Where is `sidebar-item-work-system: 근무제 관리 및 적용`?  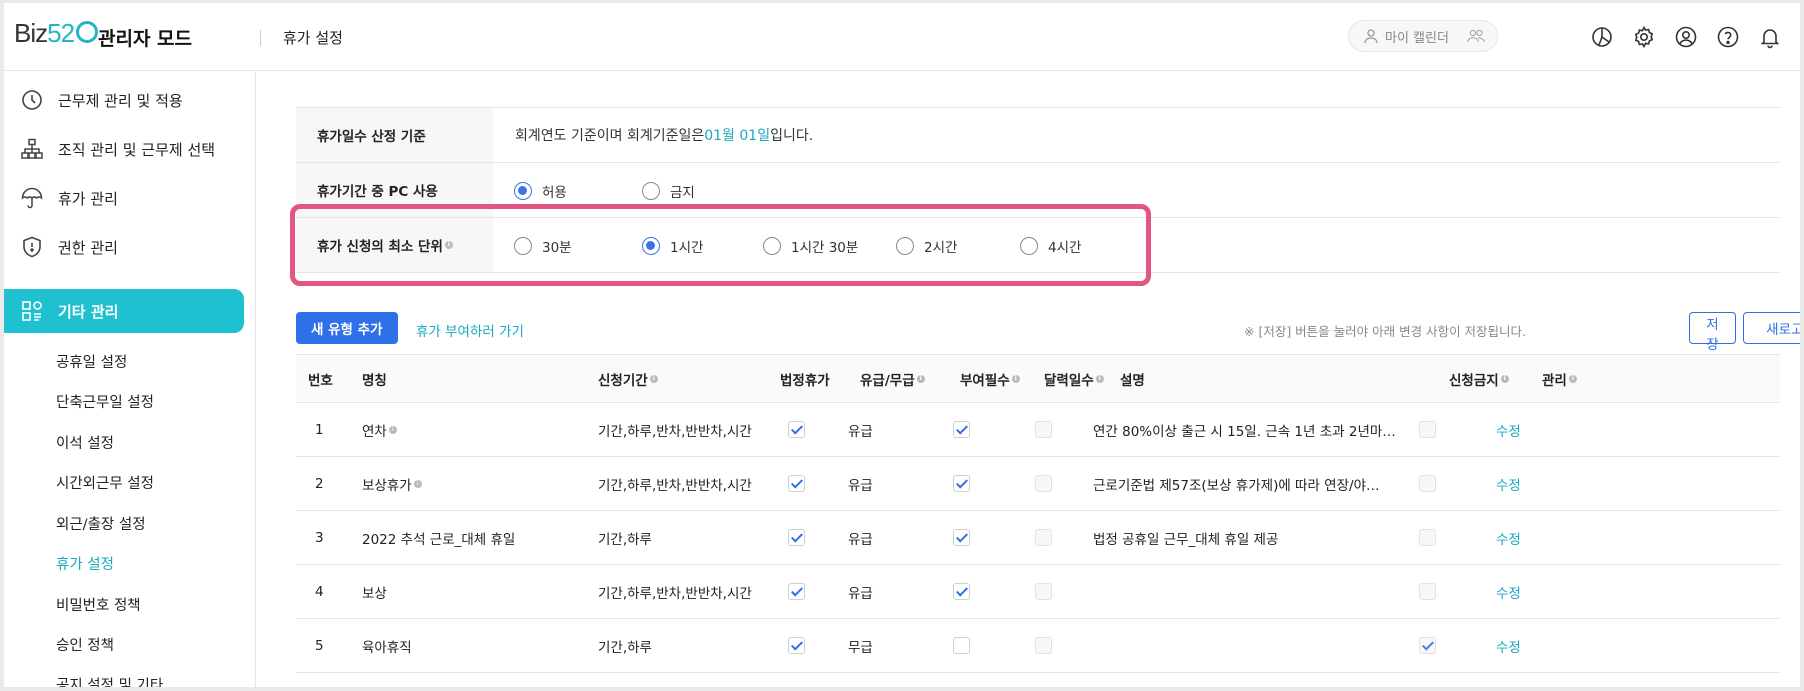 sidebar-item-work-system: 근무제 관리 및 적용 is located at coordinates (124, 100).